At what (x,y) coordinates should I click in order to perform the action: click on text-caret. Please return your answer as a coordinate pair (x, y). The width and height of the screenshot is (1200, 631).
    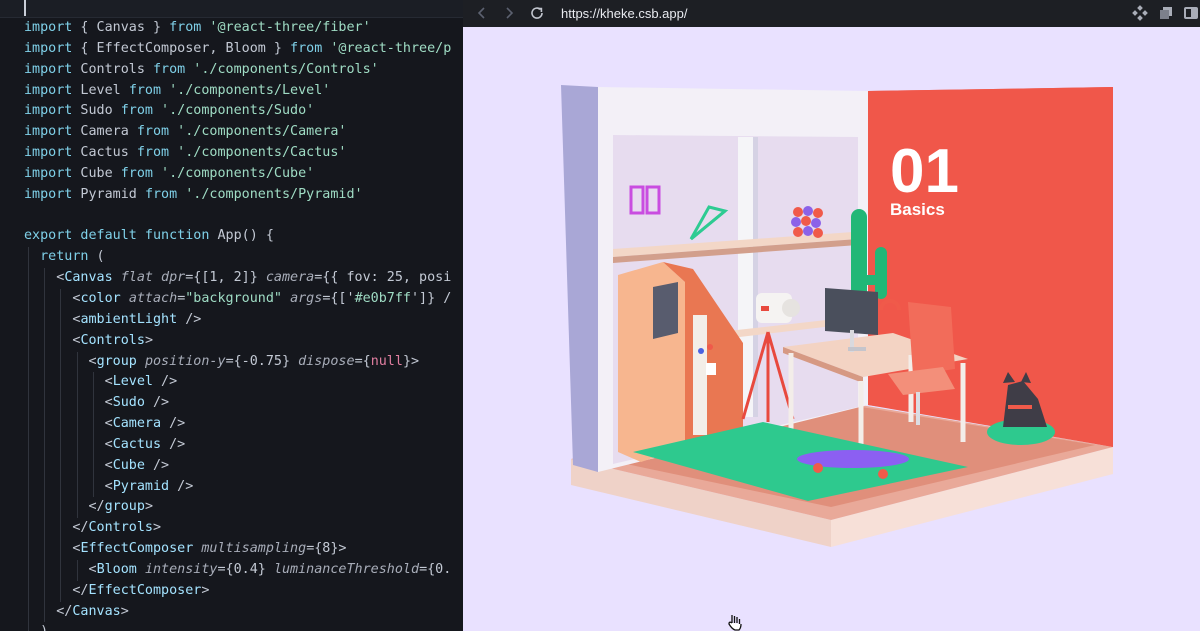
    Looking at the image, I should click on (25, 8).